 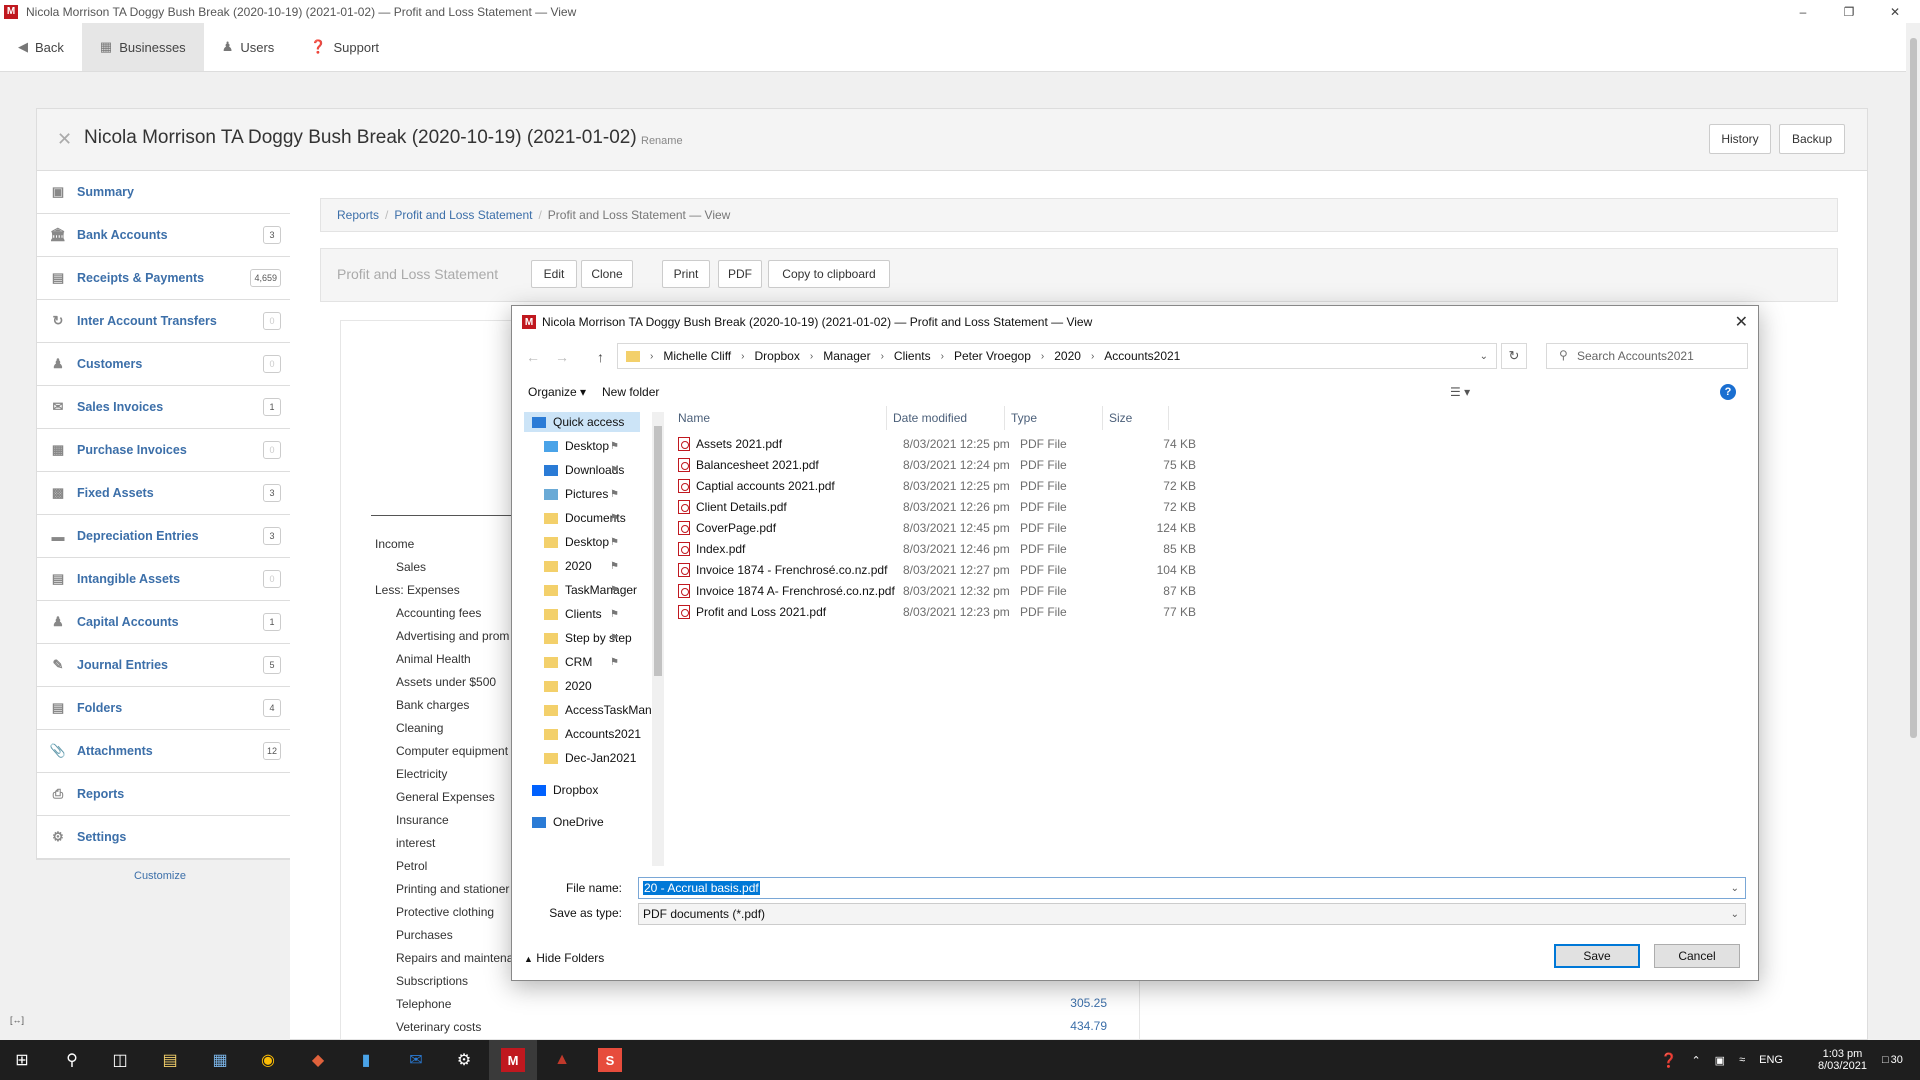 I want to click on expand-icon: [↔], so click(x=17, y=1020).